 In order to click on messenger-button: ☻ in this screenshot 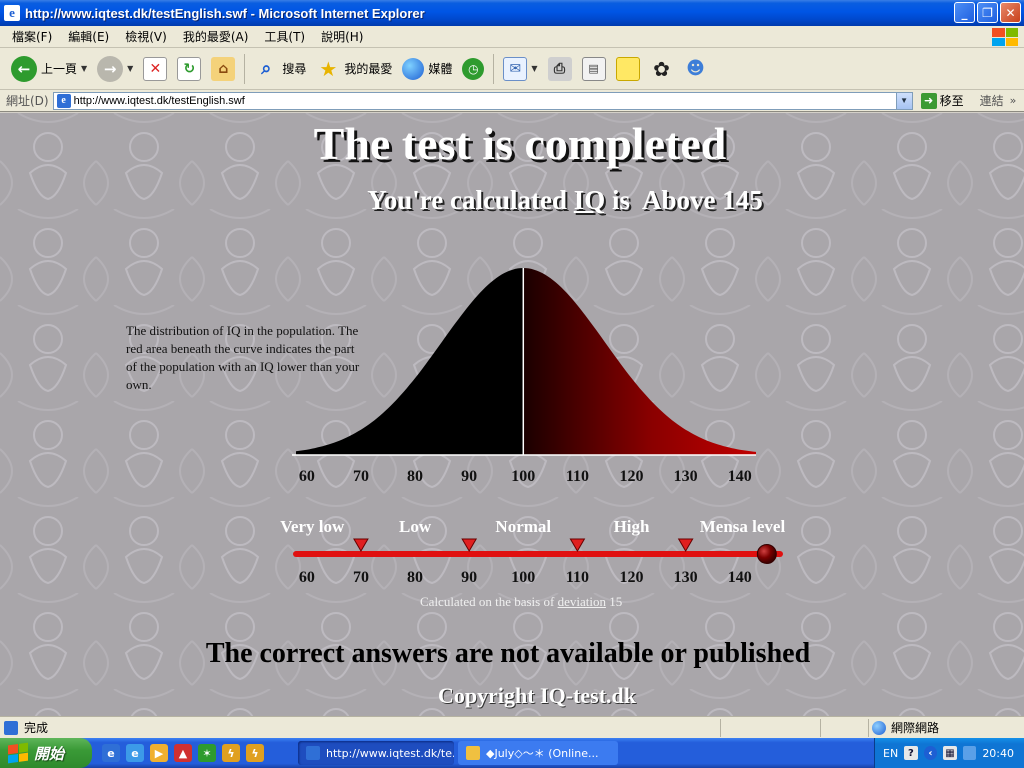, I will do `click(696, 69)`.